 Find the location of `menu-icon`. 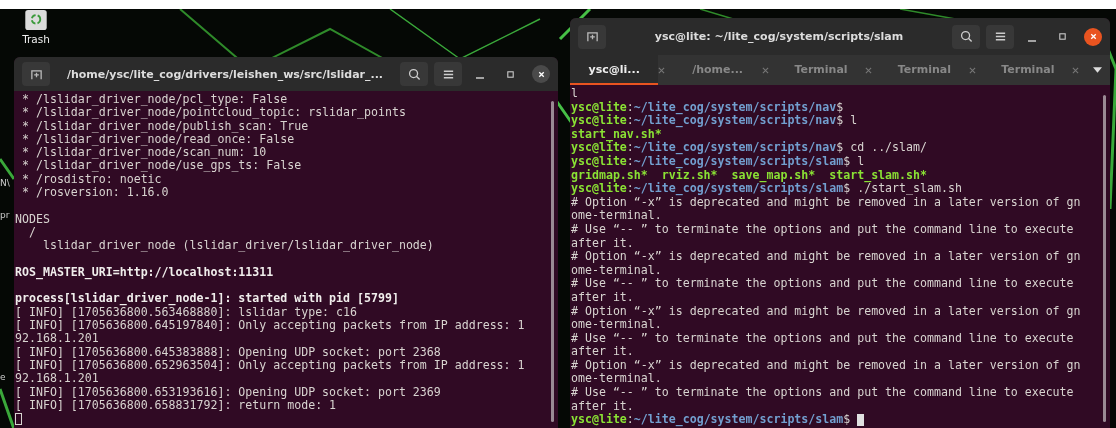

menu-icon is located at coordinates (1000, 36).